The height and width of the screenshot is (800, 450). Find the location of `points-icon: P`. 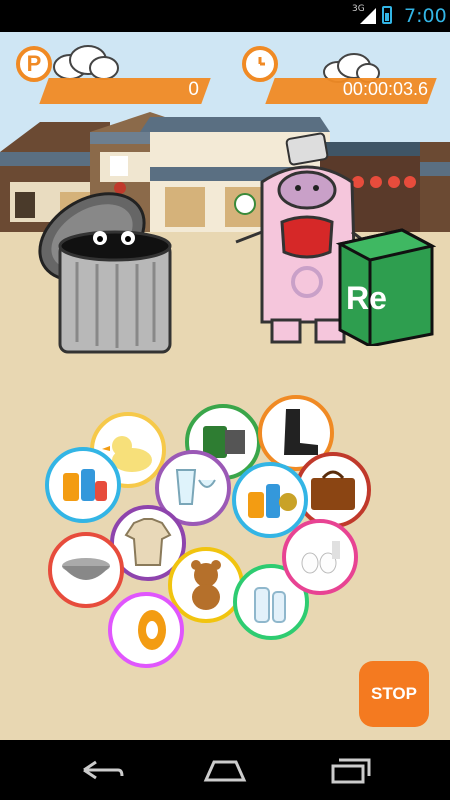

points-icon: P is located at coordinates (34, 64).